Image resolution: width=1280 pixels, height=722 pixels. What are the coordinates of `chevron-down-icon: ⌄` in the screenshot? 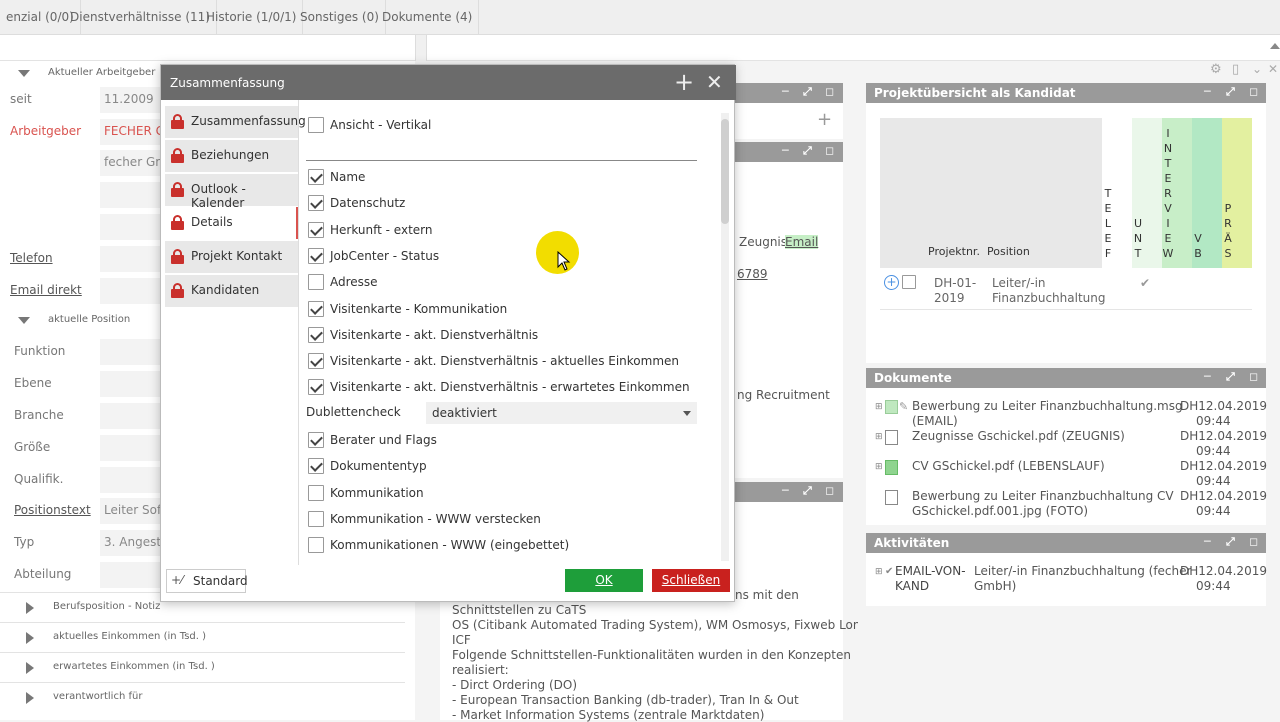 It's located at (1257, 69).